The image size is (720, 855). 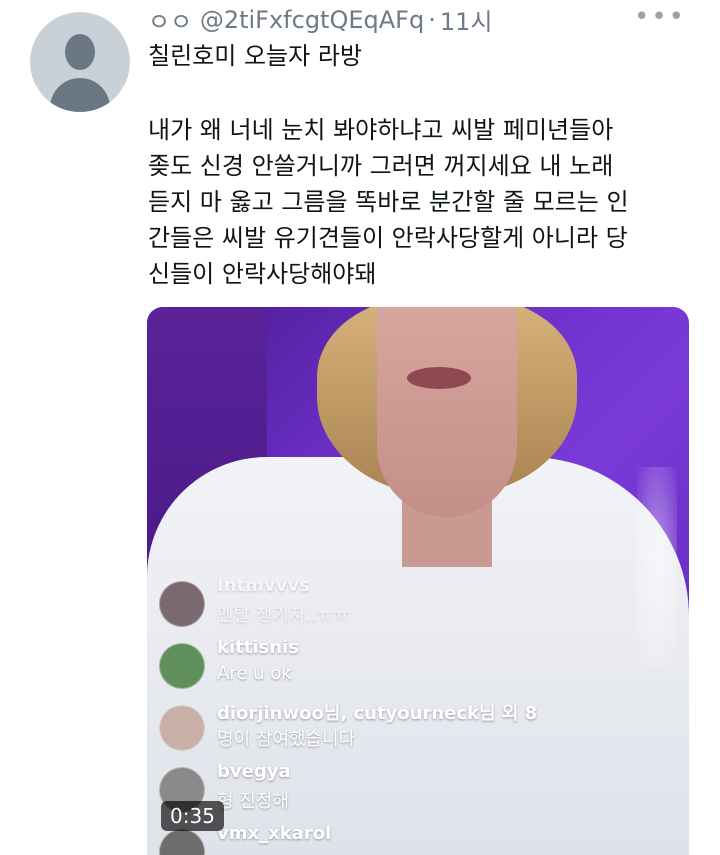 What do you see at coordinates (254, 771) in the screenshot?
I see `comment-user: bvegya` at bounding box center [254, 771].